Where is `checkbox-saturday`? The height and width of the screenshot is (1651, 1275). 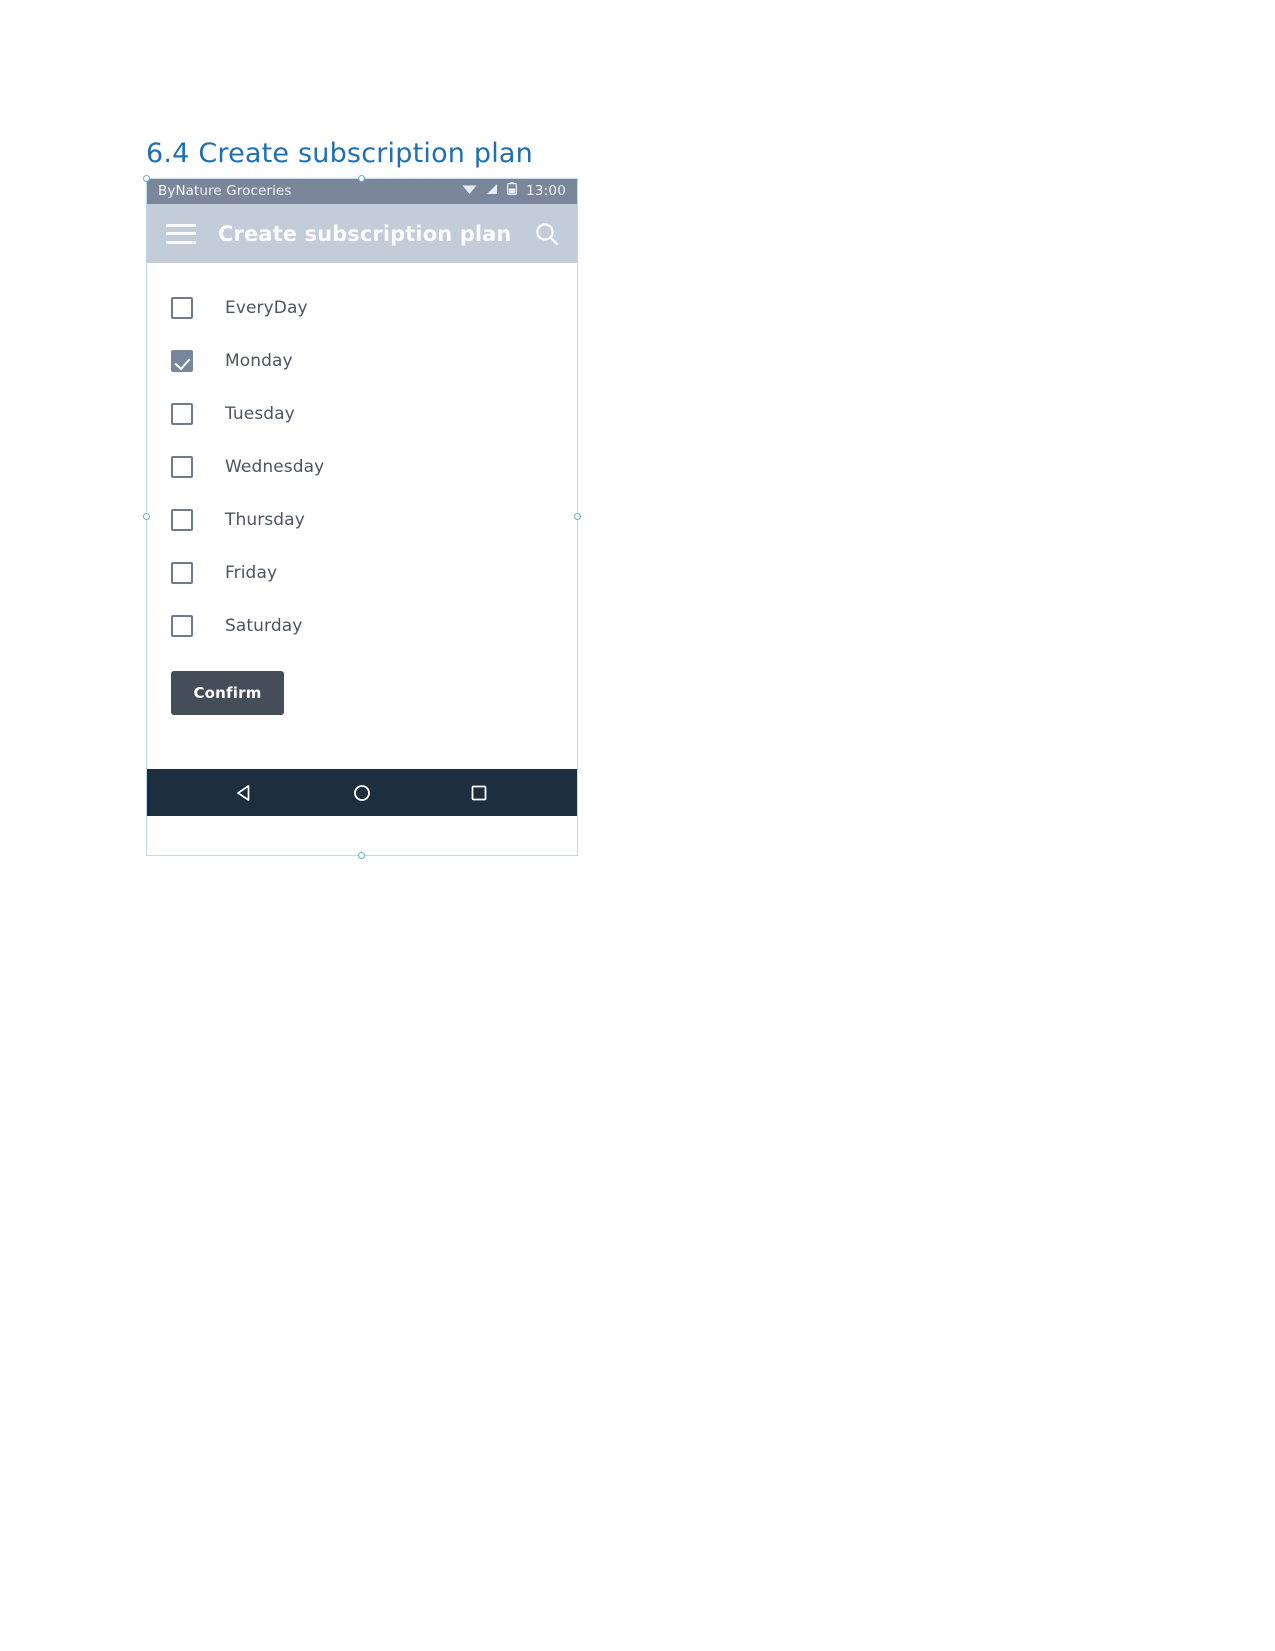 checkbox-saturday is located at coordinates (182, 625).